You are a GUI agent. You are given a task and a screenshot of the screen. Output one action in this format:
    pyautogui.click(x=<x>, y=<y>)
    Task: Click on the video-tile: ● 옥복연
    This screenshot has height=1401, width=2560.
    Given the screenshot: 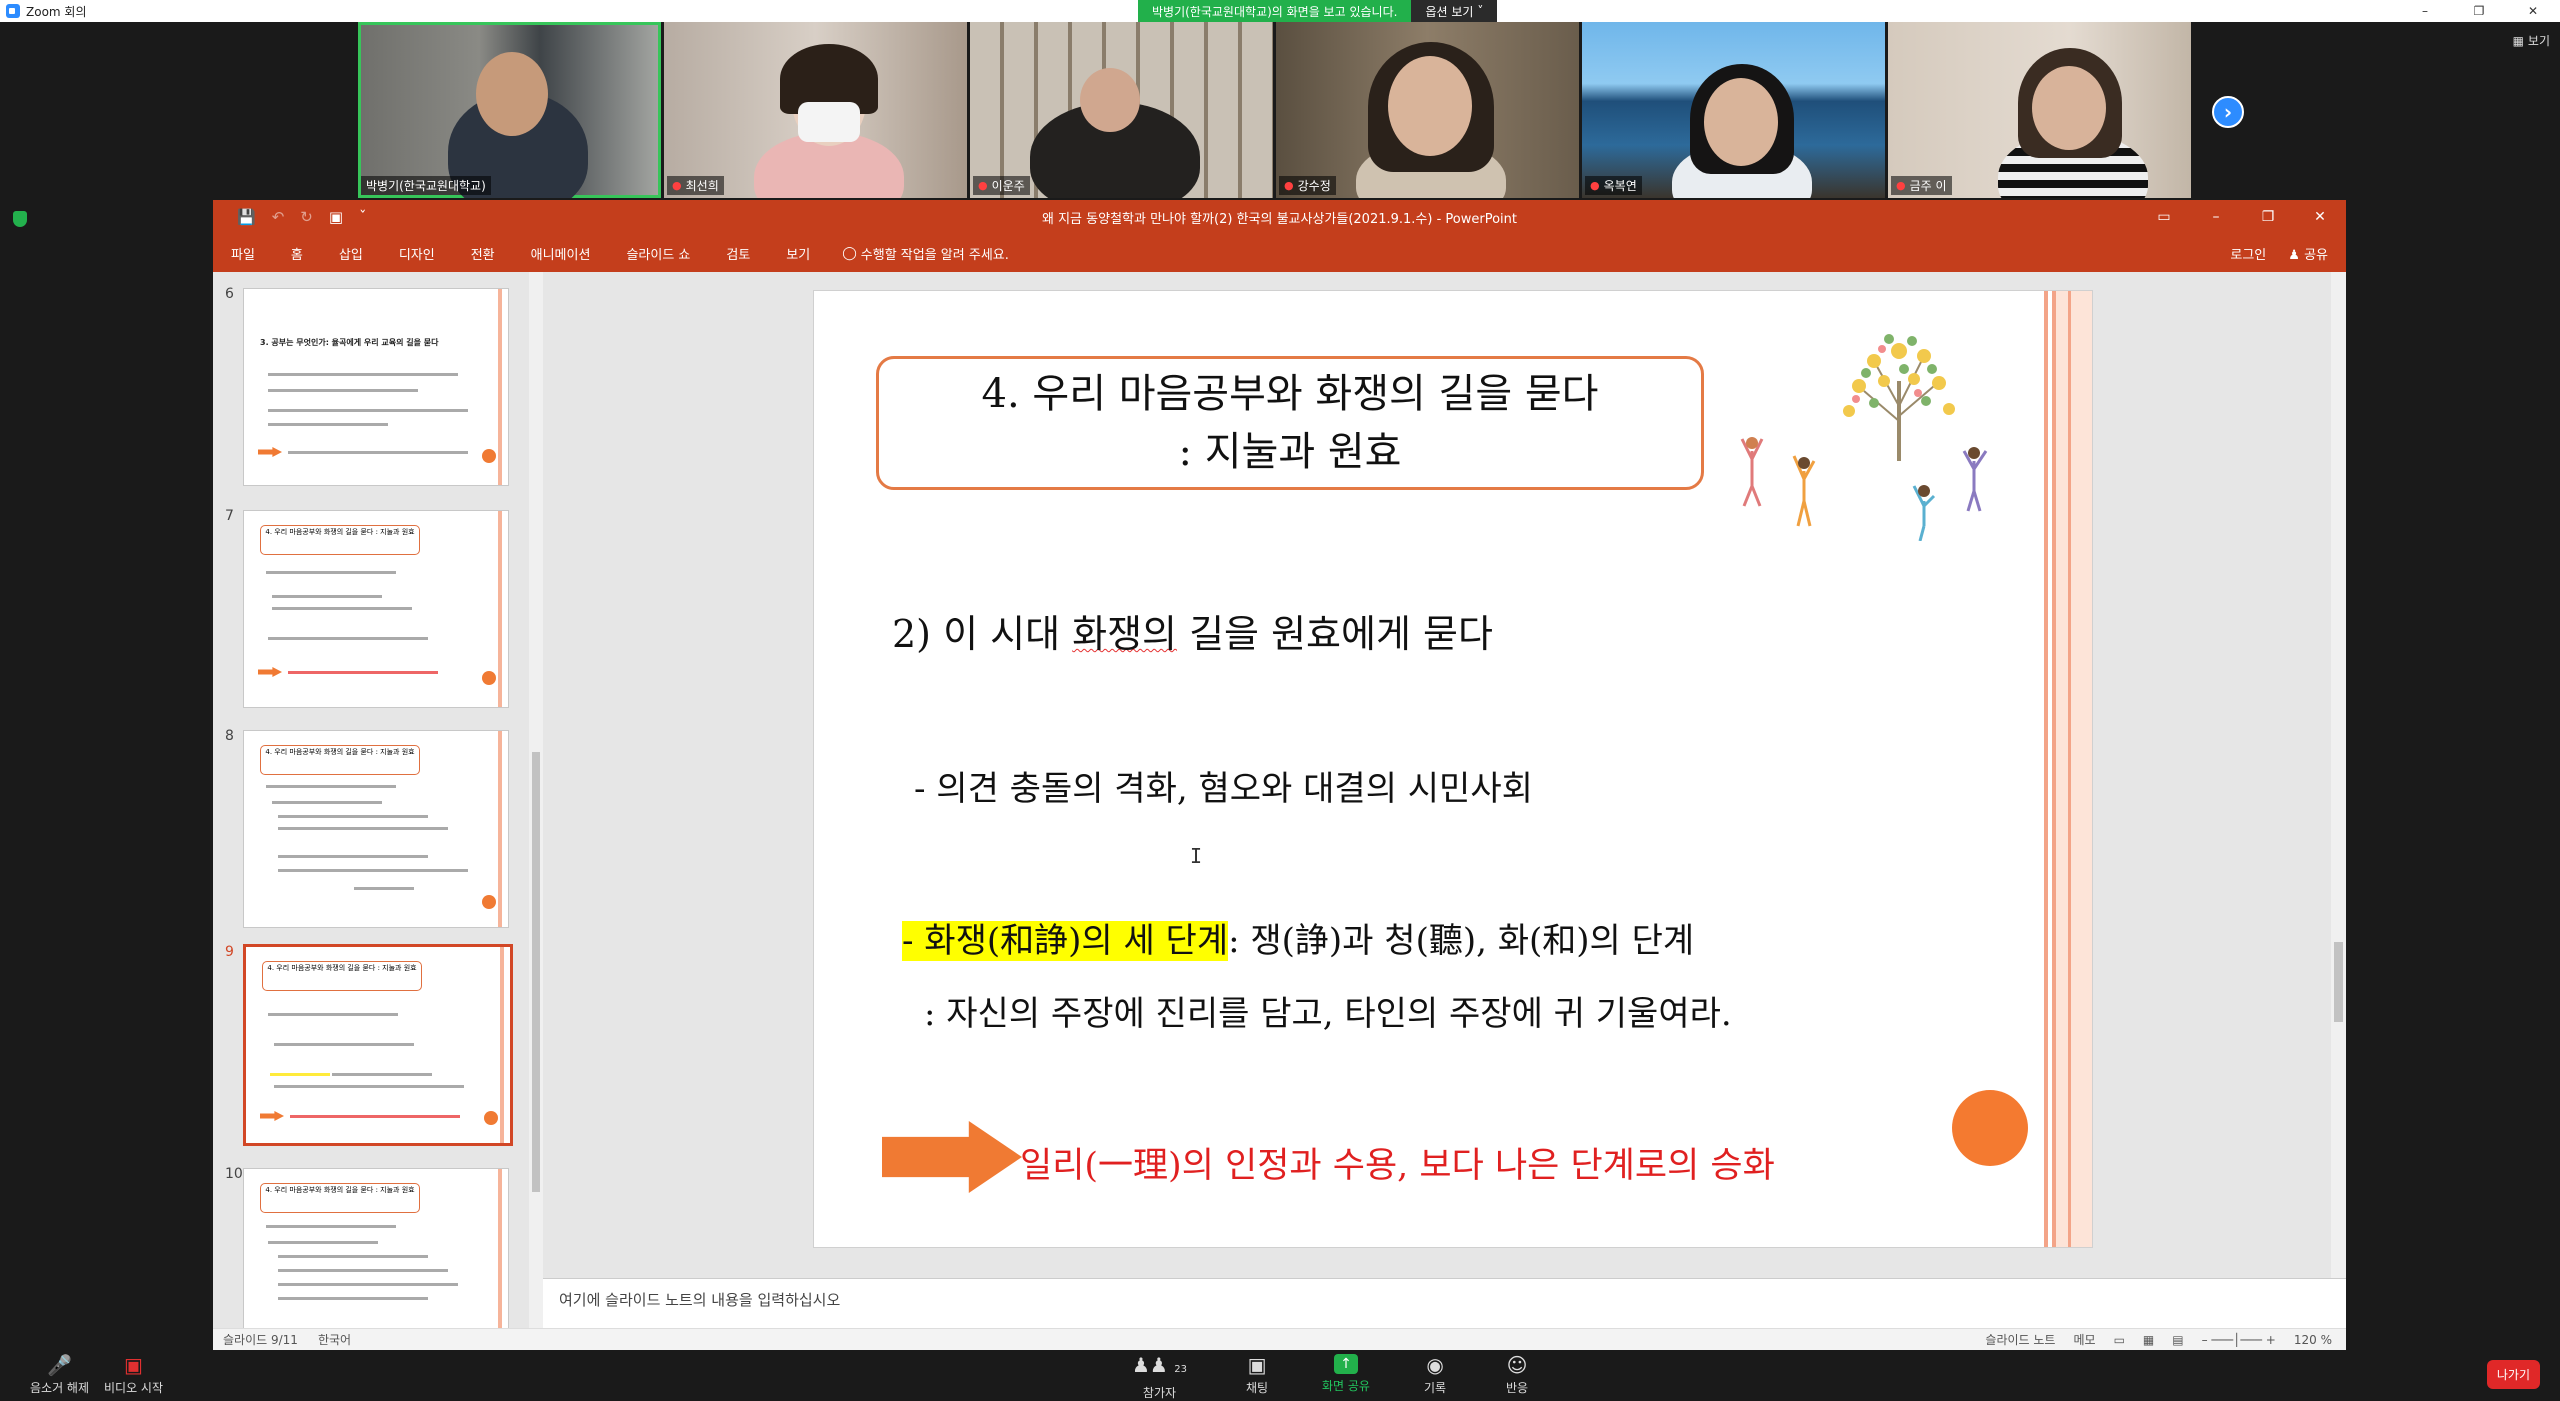 What is the action you would take?
    pyautogui.click(x=1733, y=110)
    